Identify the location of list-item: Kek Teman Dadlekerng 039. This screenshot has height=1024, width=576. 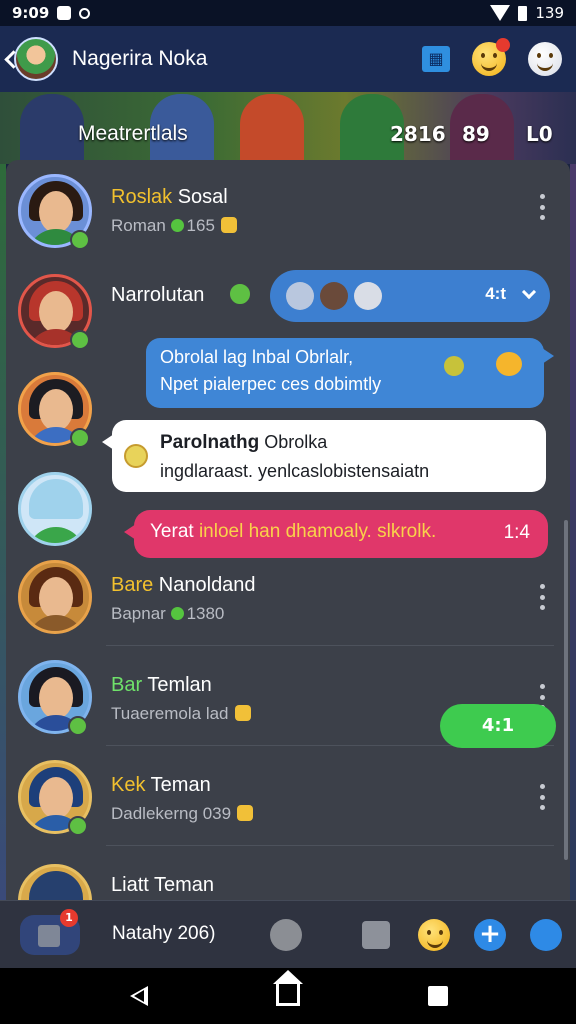
(280, 810).